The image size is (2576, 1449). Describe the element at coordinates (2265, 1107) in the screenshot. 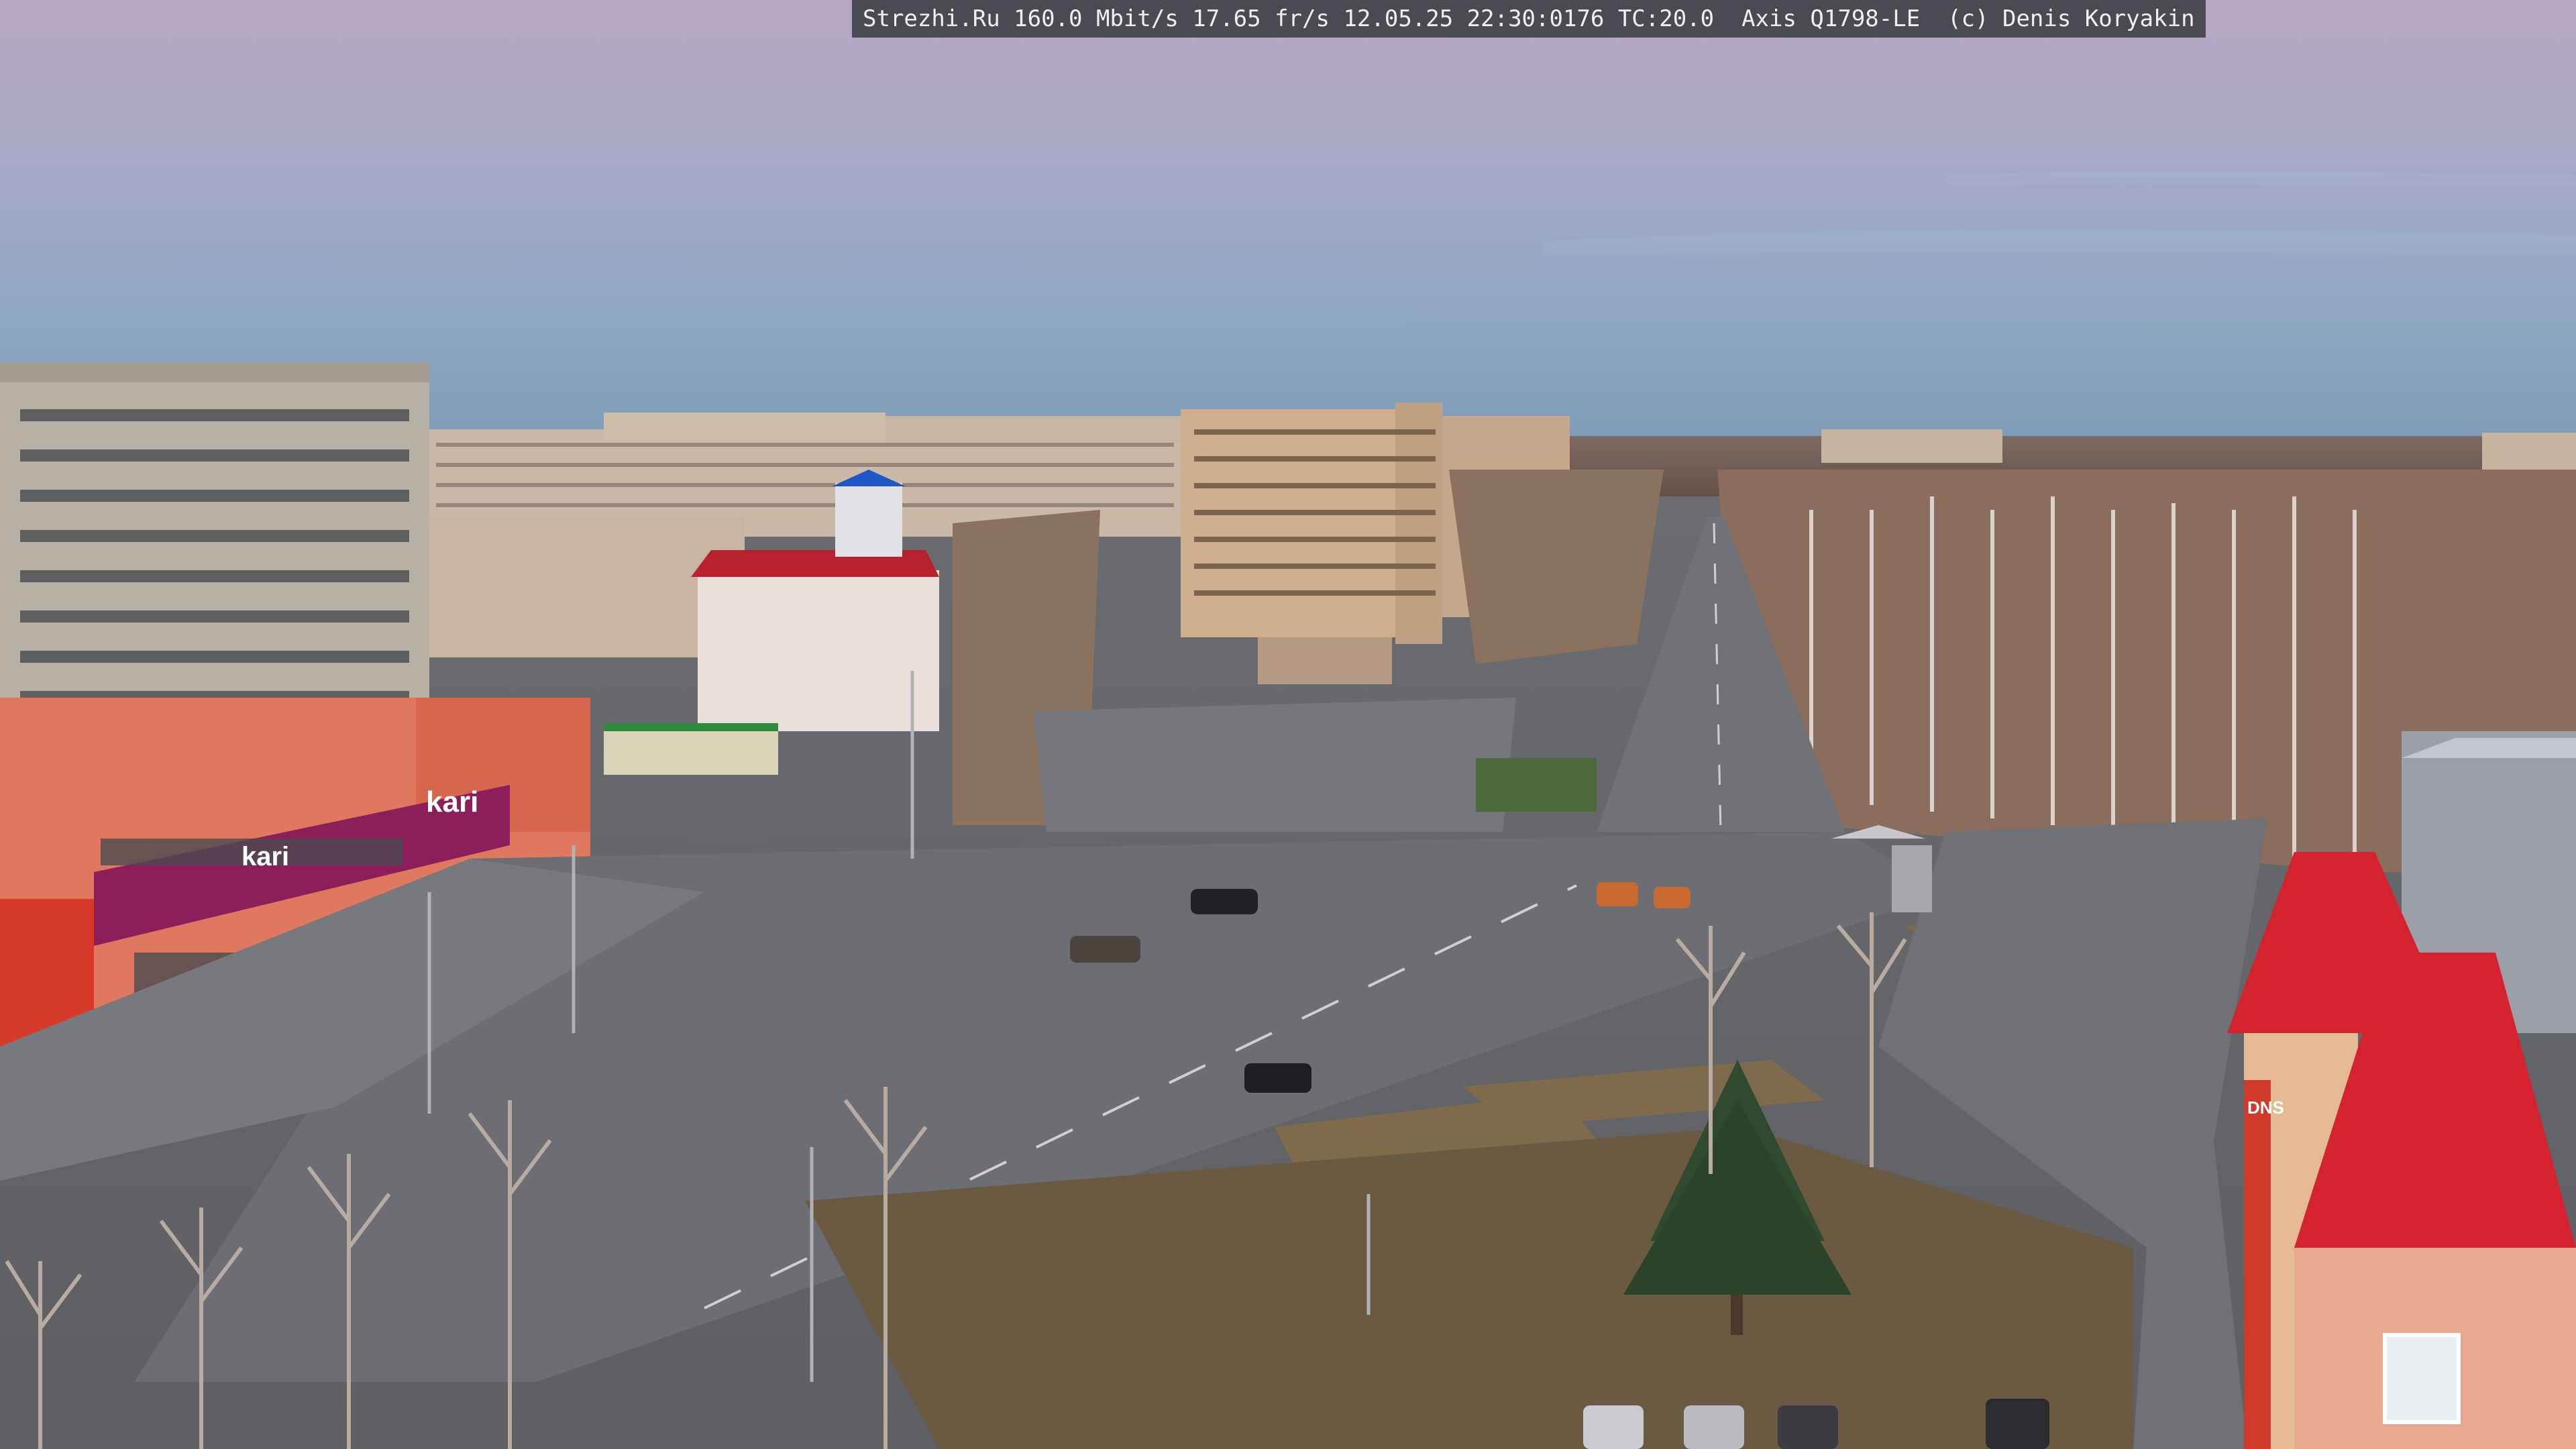

I see `dns-sign: DNS` at that location.